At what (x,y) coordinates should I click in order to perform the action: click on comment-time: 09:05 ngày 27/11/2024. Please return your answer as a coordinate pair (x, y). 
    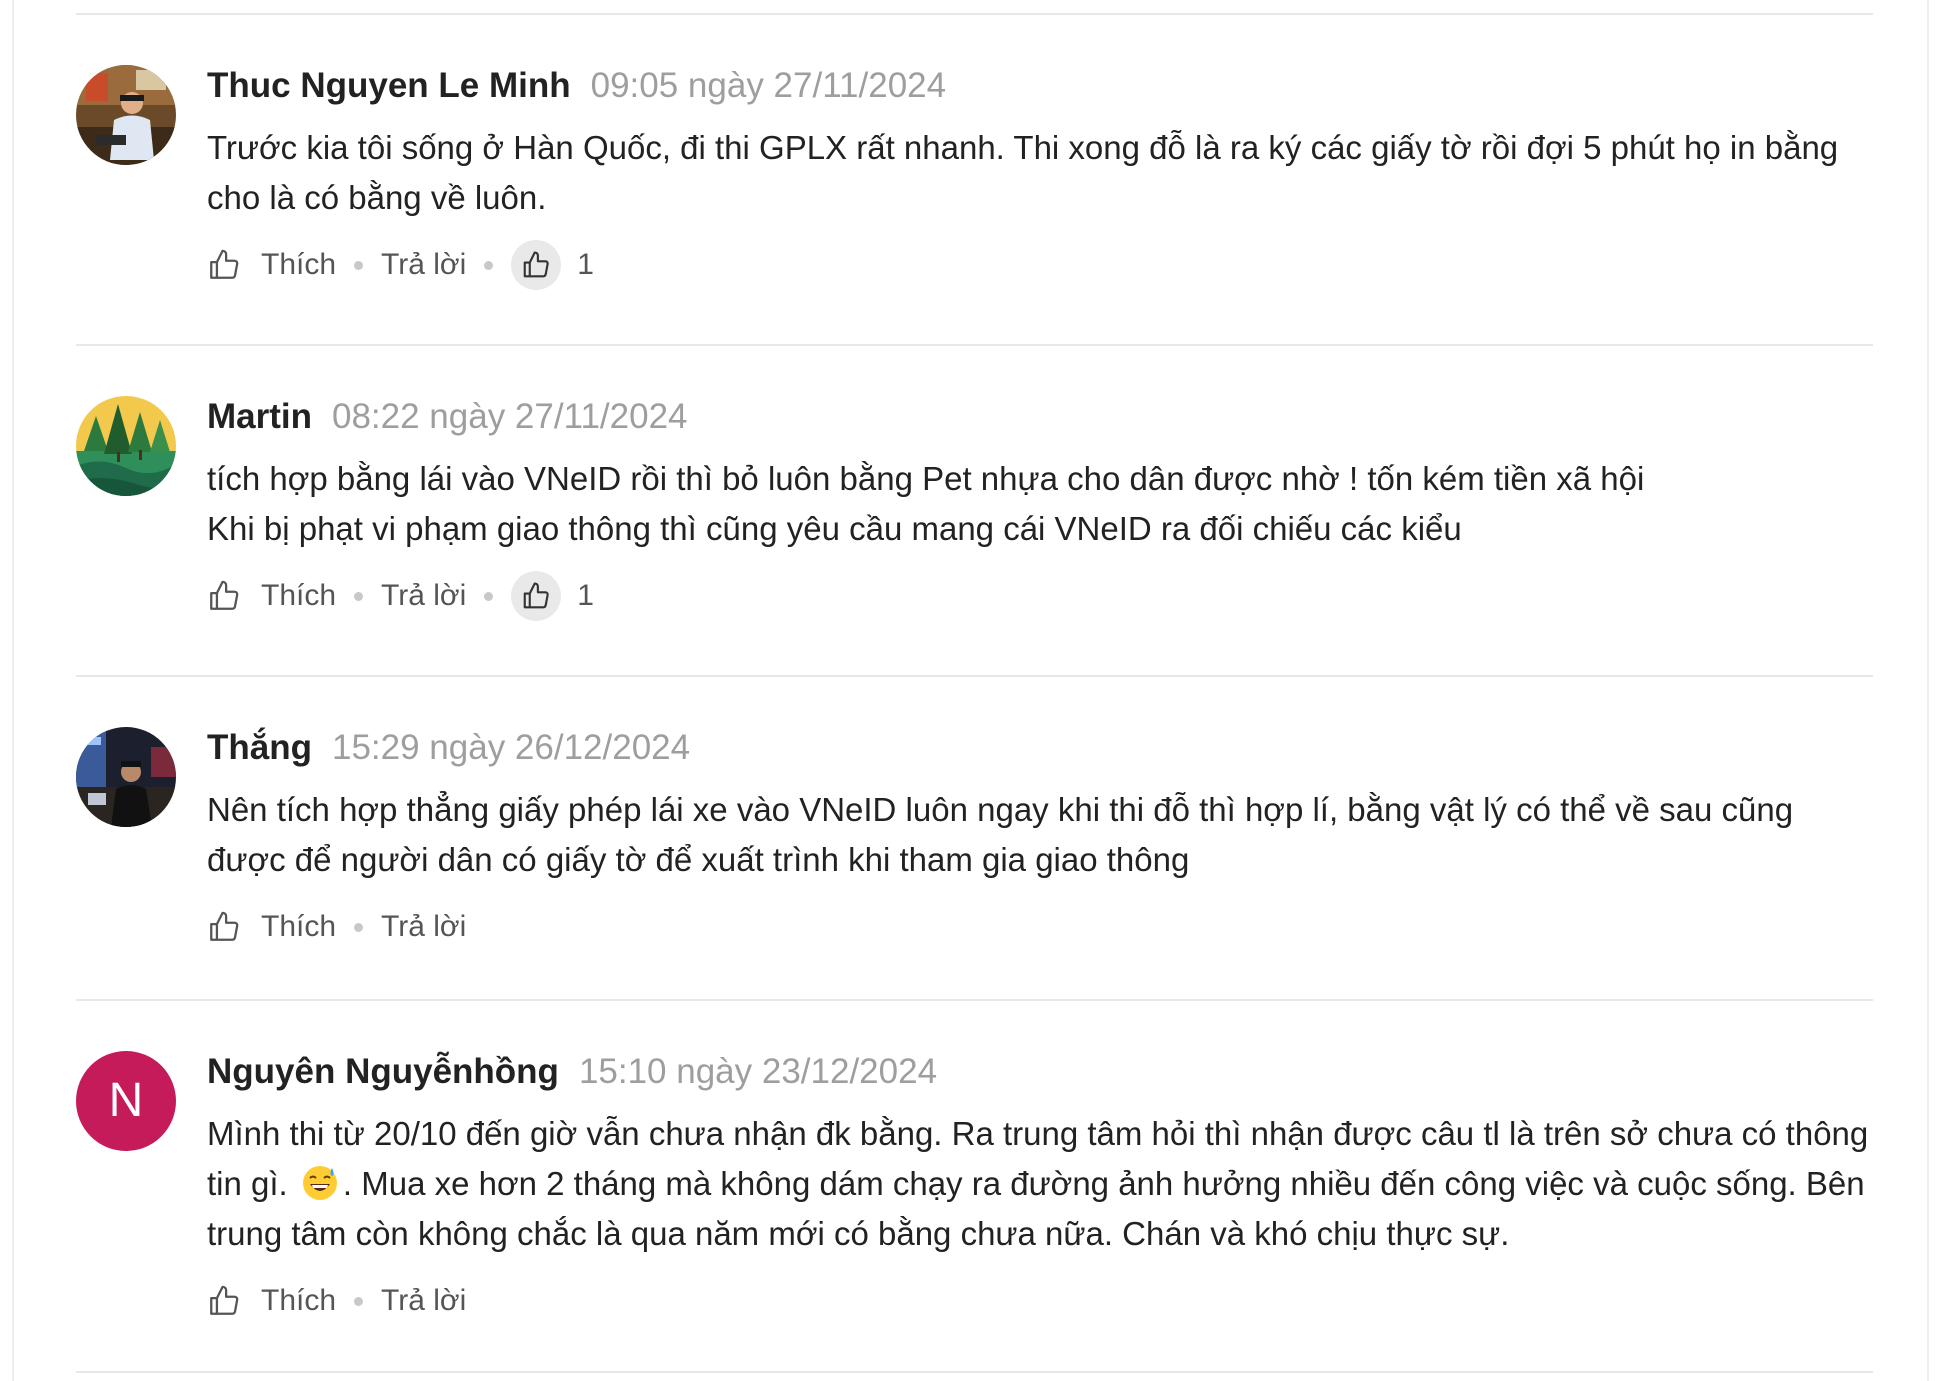
    Looking at the image, I should click on (768, 85).